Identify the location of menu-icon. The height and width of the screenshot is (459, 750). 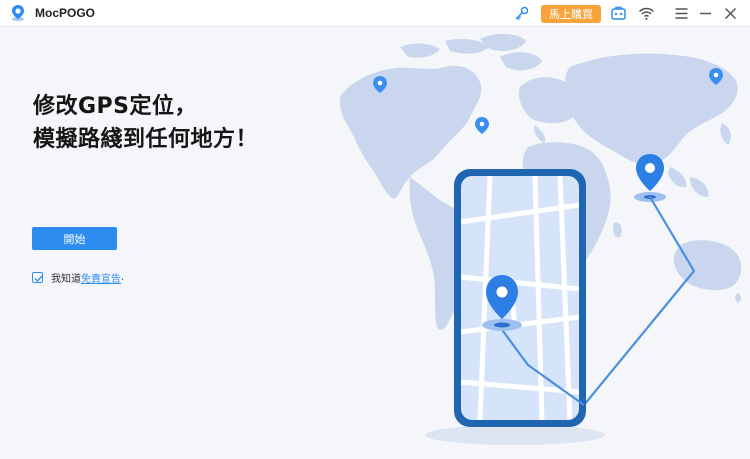
(681, 13).